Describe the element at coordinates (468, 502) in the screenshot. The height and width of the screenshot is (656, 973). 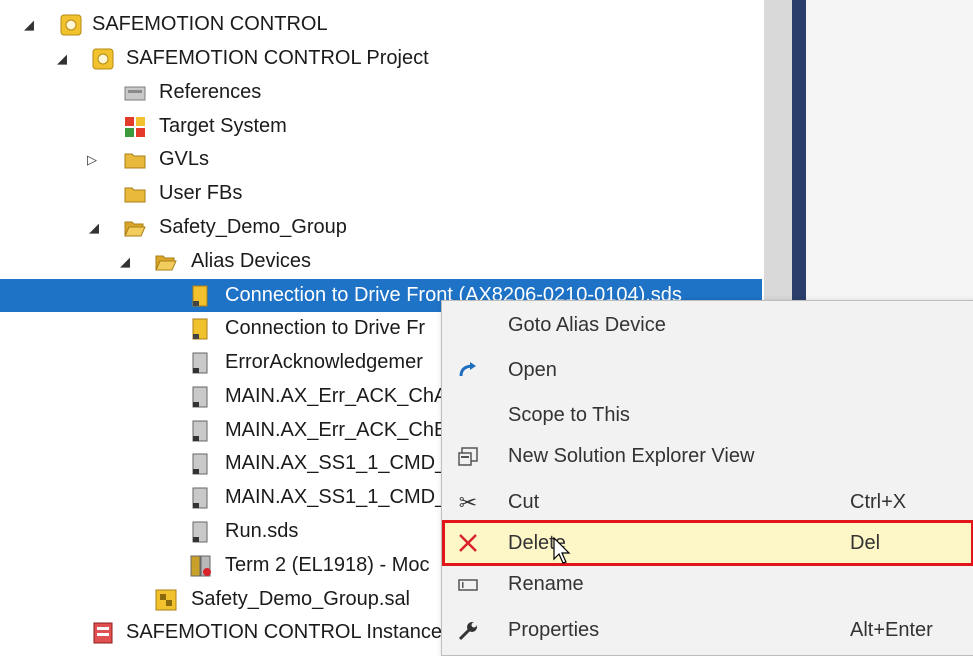
I see `scissors-icon: ✂` at that location.